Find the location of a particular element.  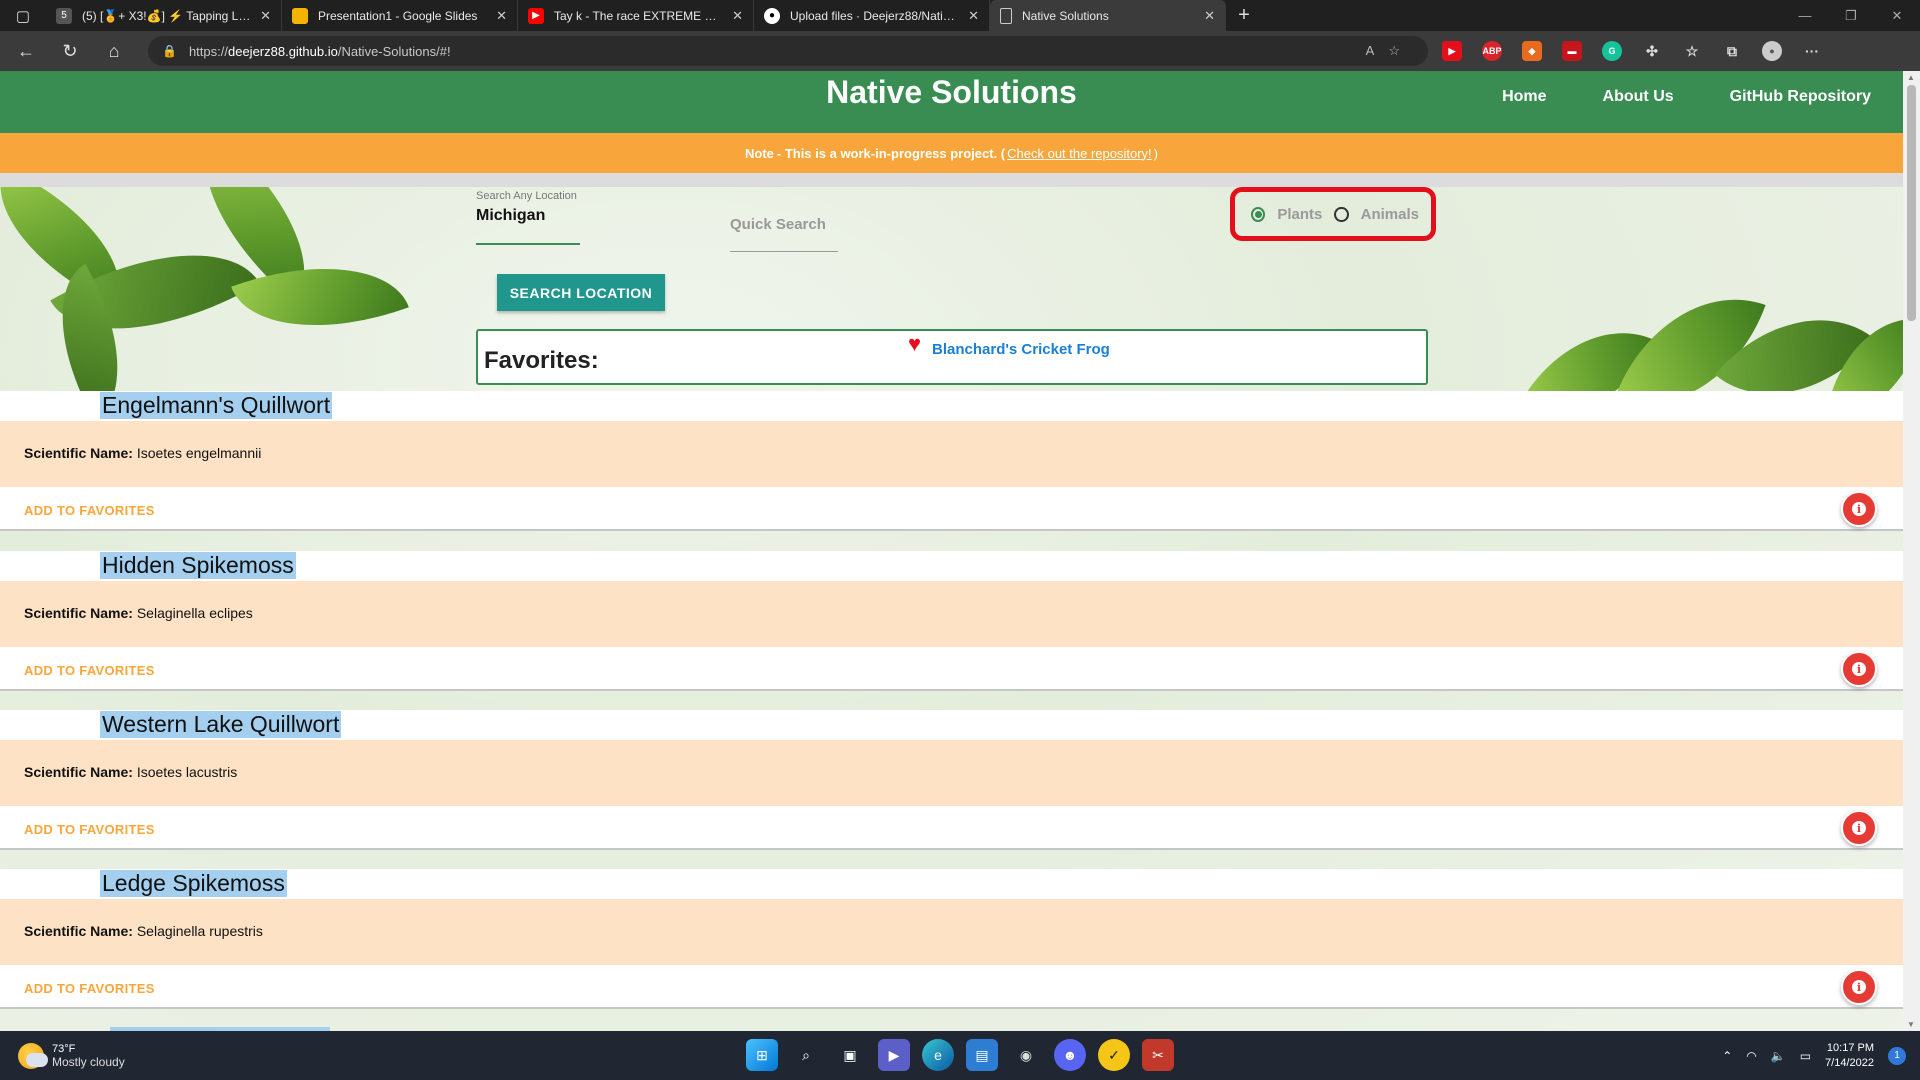

page-scrollbar: ▲ ▼ is located at coordinates (1911, 551).